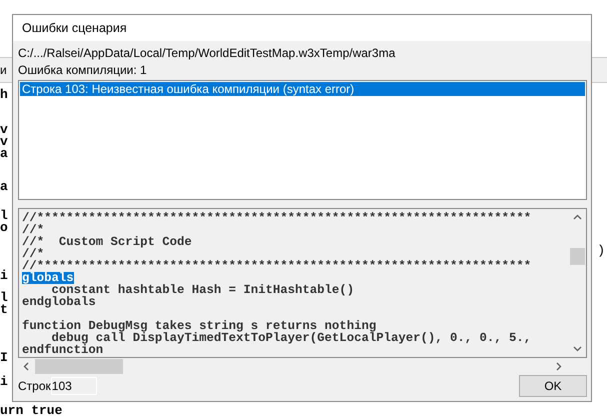 This screenshot has height=419, width=607. What do you see at coordinates (558, 366) in the screenshot?
I see `scroll-right-icon` at bounding box center [558, 366].